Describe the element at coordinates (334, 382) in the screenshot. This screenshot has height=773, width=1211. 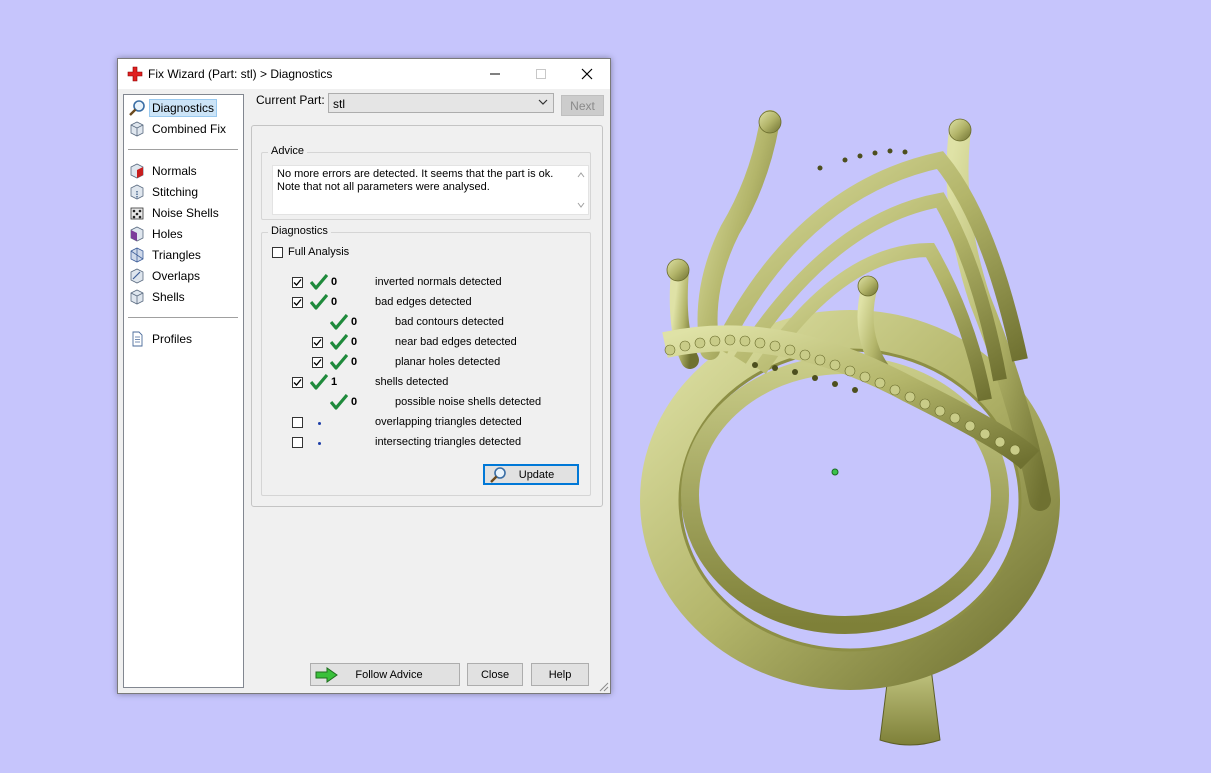
I see `shells-count: 1` at that location.